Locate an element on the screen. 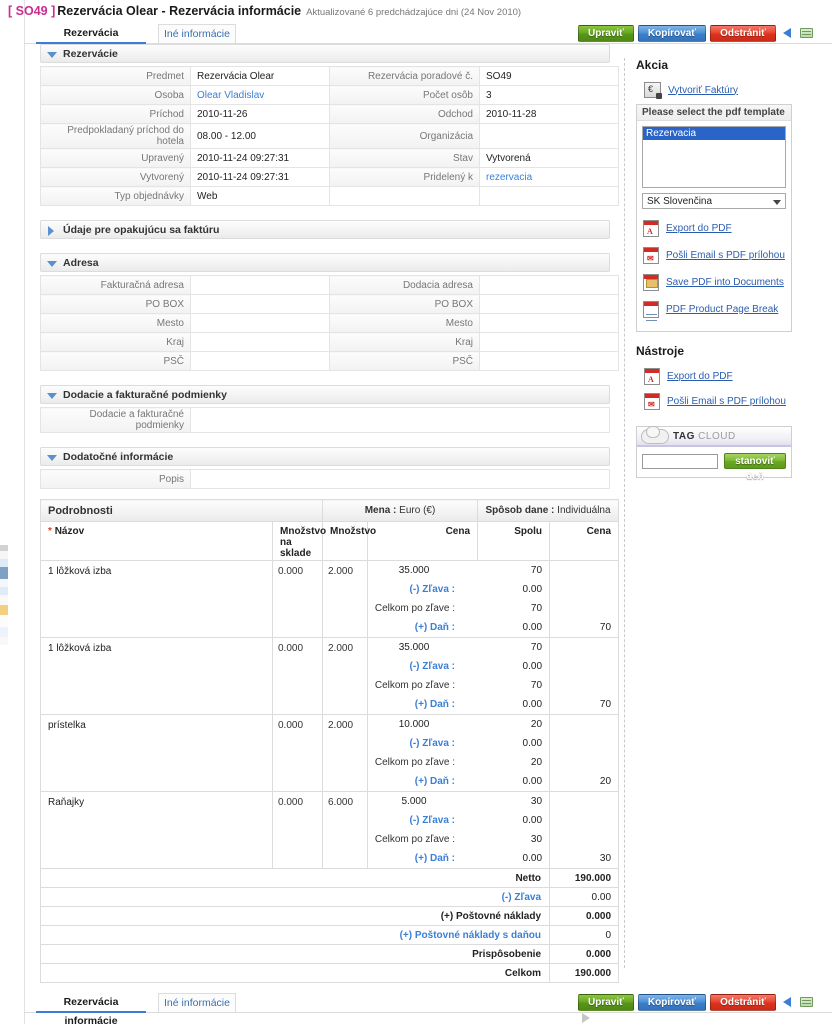  pdf-email-action: Pošli Email s PDF prílohou is located at coordinates (717, 255).